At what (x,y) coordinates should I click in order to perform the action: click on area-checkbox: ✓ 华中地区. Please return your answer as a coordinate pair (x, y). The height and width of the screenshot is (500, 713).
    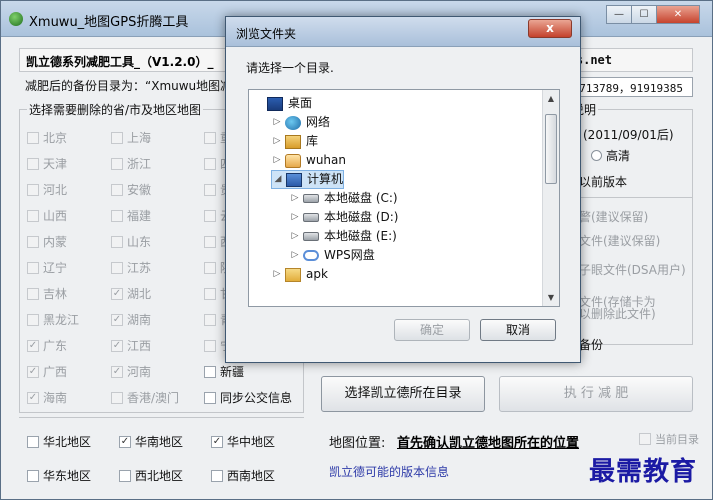
    Looking at the image, I should click on (243, 441).